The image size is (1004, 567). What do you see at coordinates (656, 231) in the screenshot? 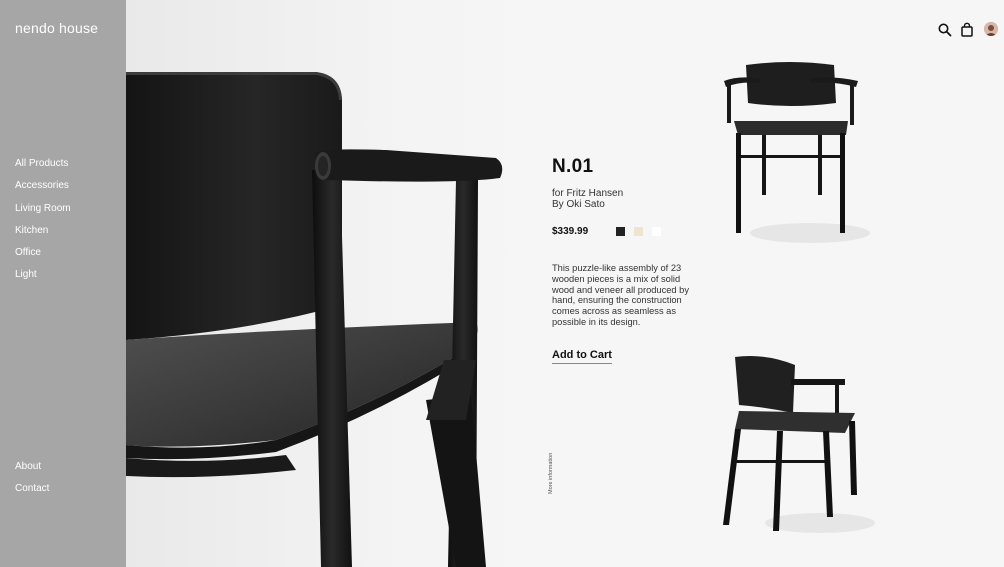
I see `color-swatch-white` at bounding box center [656, 231].